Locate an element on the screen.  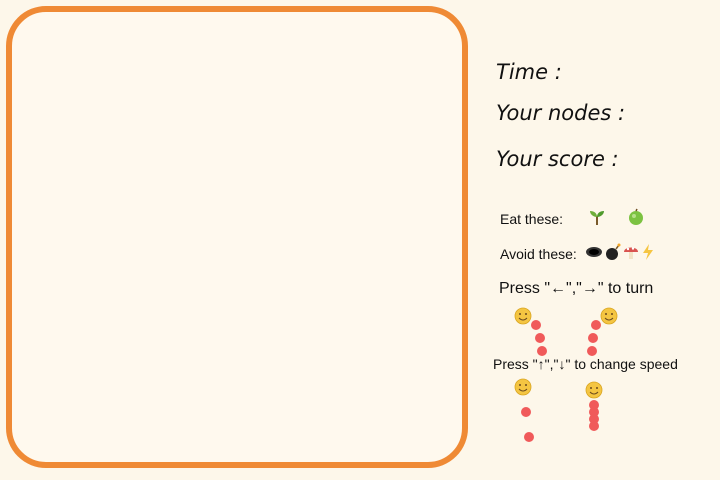
slow-speed-demo-snake is located at coordinates (524, 410).